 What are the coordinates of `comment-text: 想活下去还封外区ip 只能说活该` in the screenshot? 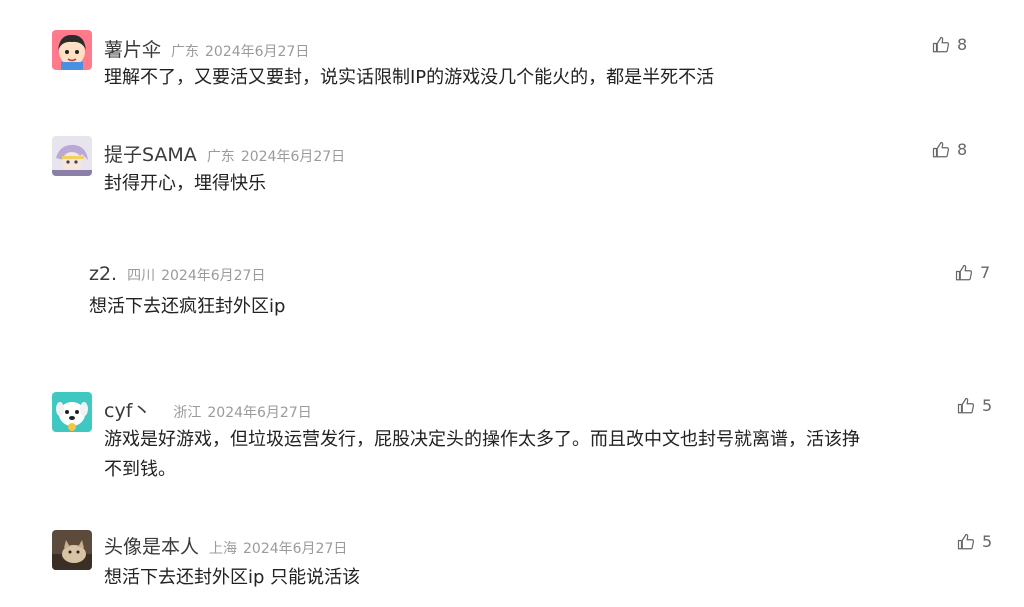 It's located at (232, 577).